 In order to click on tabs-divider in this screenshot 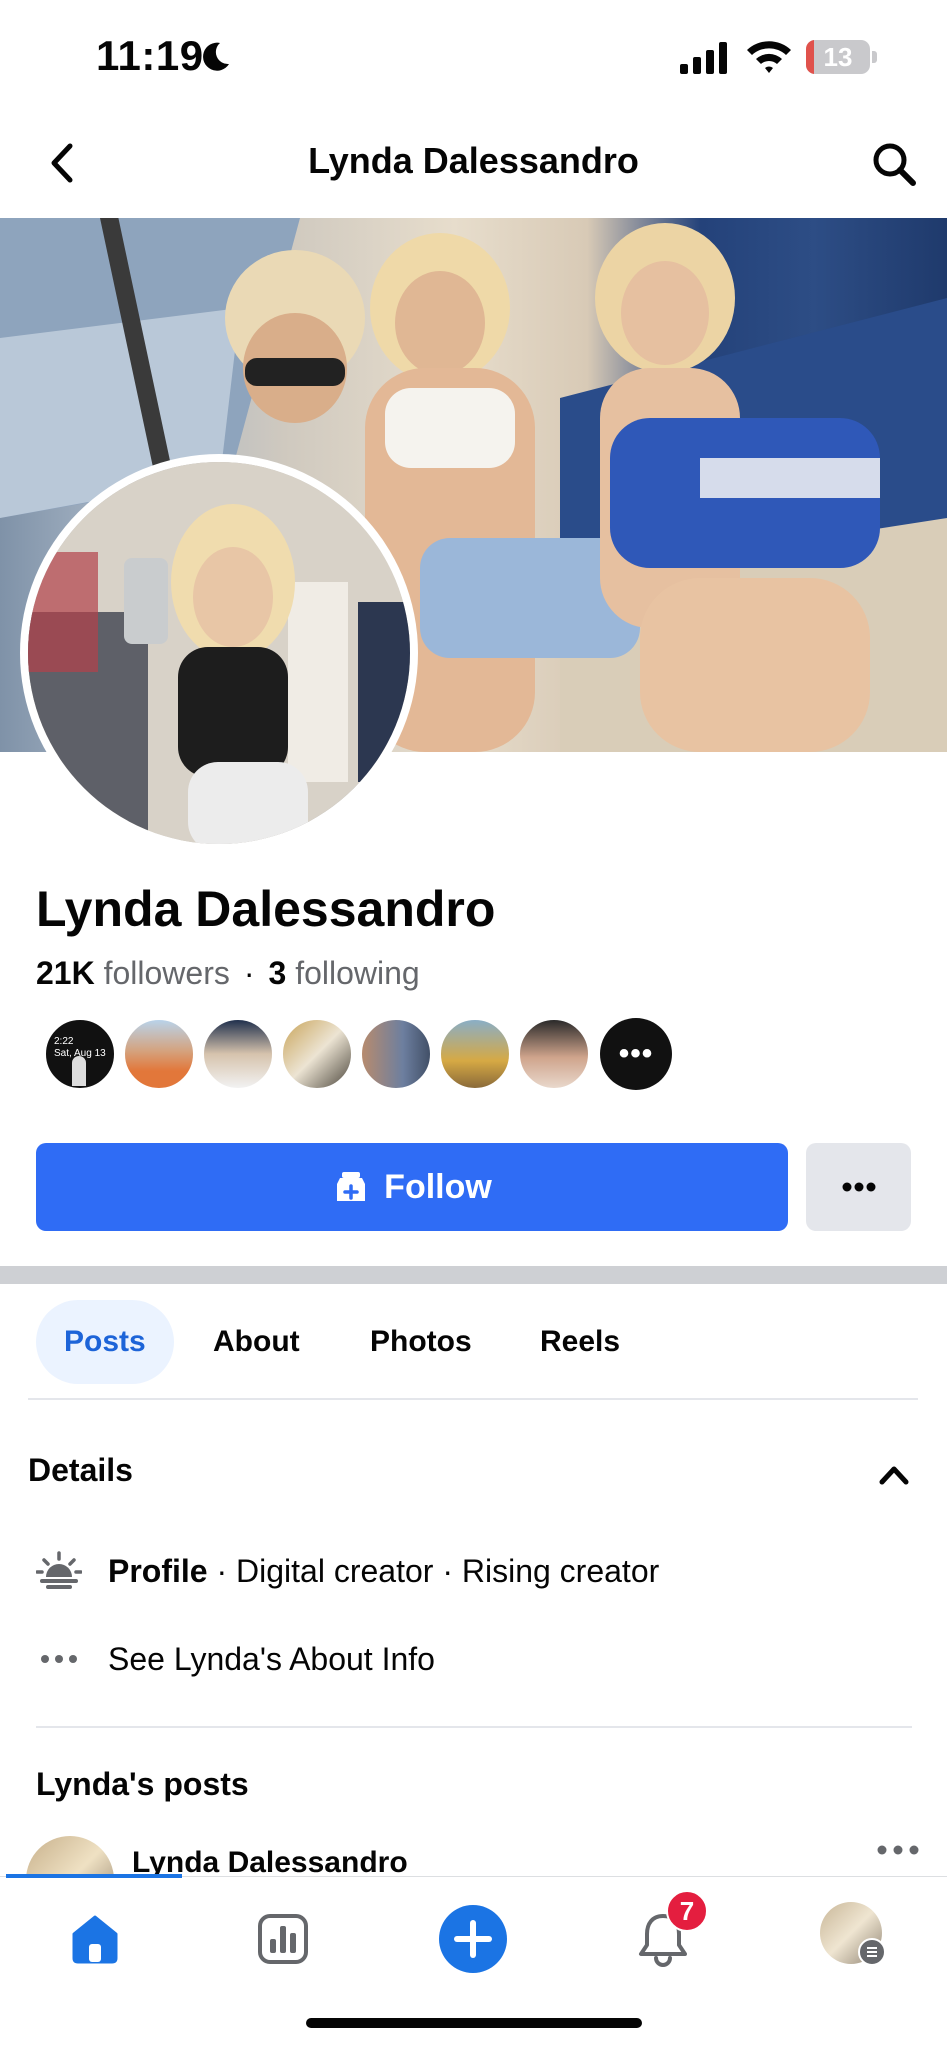, I will do `click(473, 1399)`.